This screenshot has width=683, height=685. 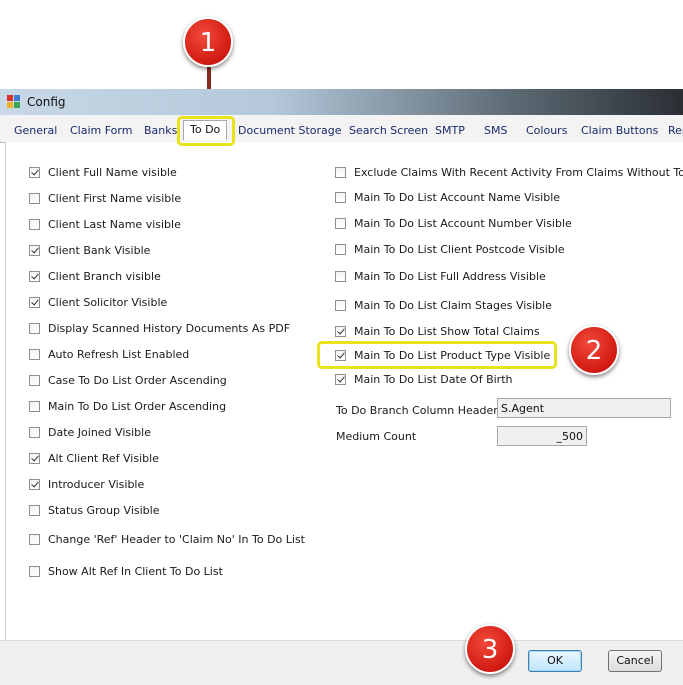 I want to click on option-full-address: Main To Do List Full Address Visible, so click(x=440, y=276).